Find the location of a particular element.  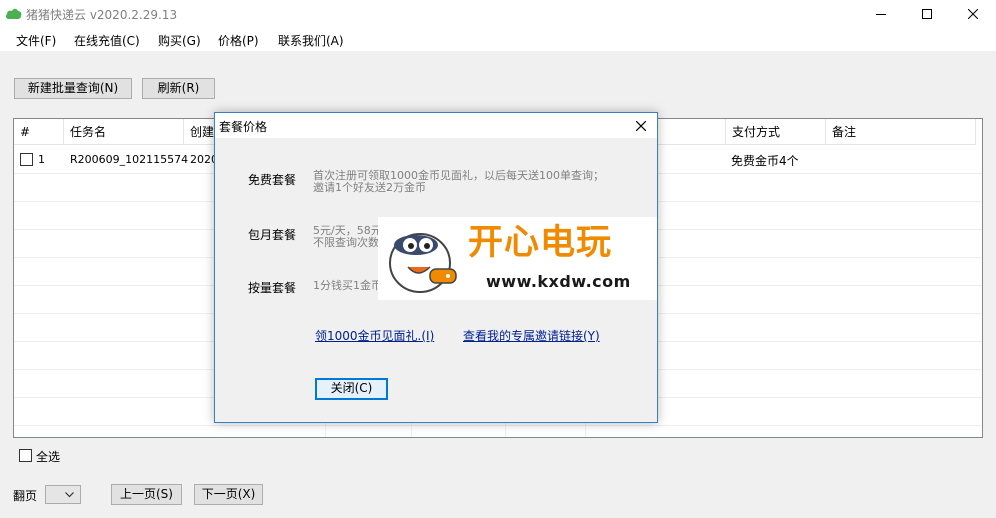

watermark-logo: 开心电玩 www.kxdw.com is located at coordinates (517, 258).